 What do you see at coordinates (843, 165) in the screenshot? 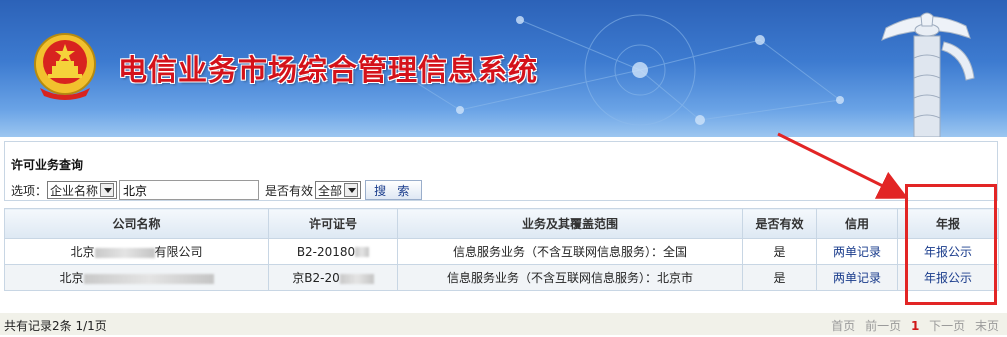
I see `annotation-arrow` at bounding box center [843, 165].